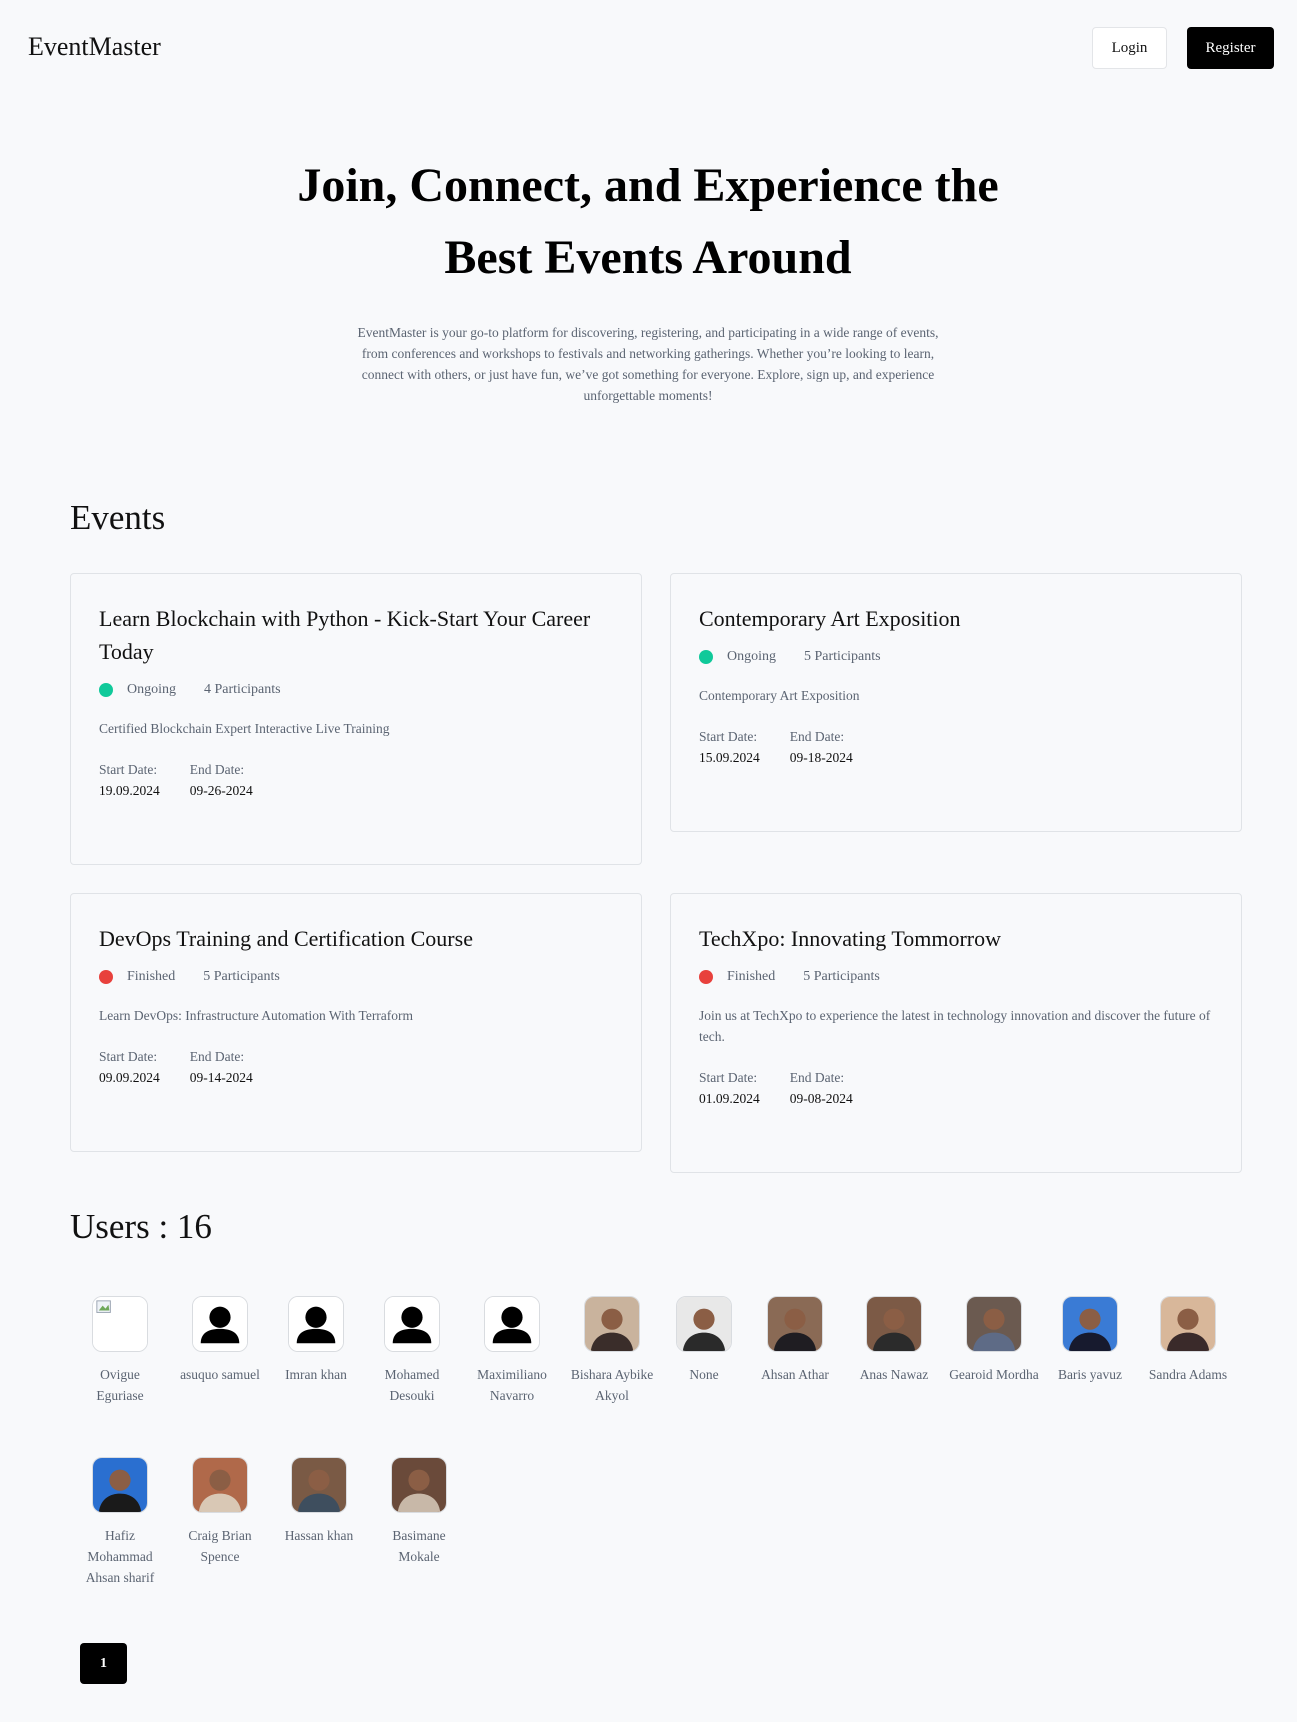 The width and height of the screenshot is (1297, 1722). Describe the element at coordinates (648, 257) in the screenshot. I see `hero-title-line2: Best Events Around` at that location.